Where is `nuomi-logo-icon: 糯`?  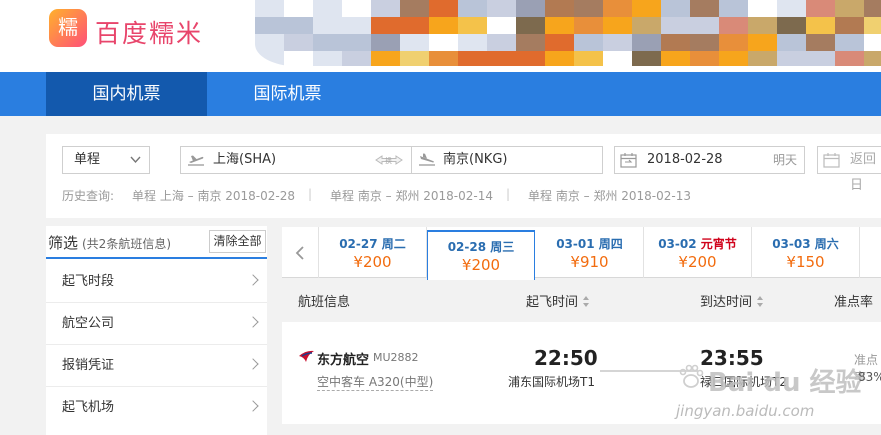 nuomi-logo-icon: 糯 is located at coordinates (68, 28).